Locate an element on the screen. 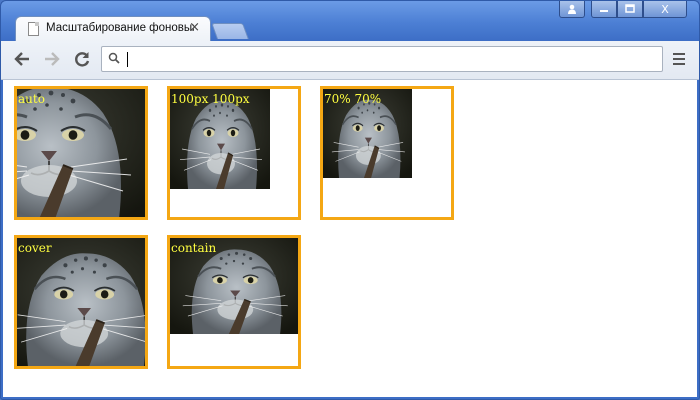  profile-button is located at coordinates (572, 9).